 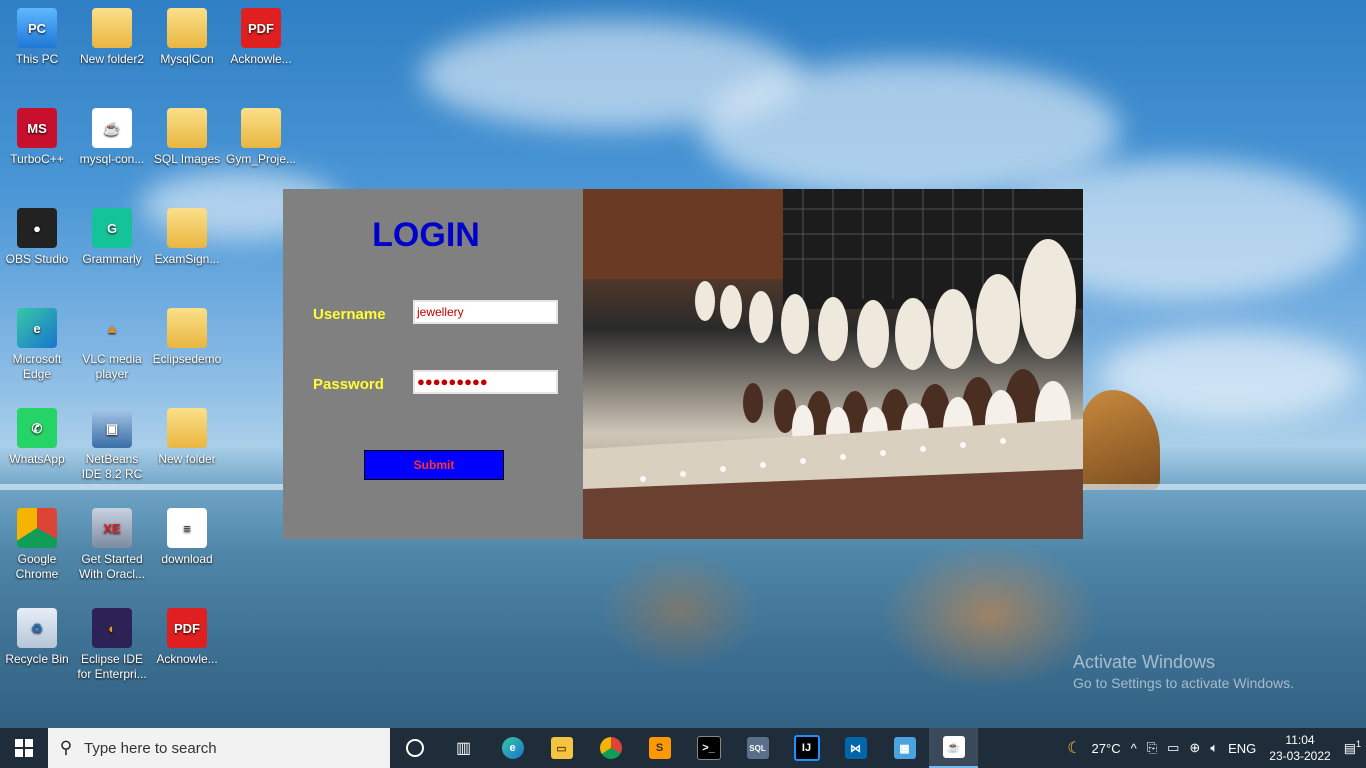 What do you see at coordinates (348, 384) in the screenshot?
I see `password-label: Password` at bounding box center [348, 384].